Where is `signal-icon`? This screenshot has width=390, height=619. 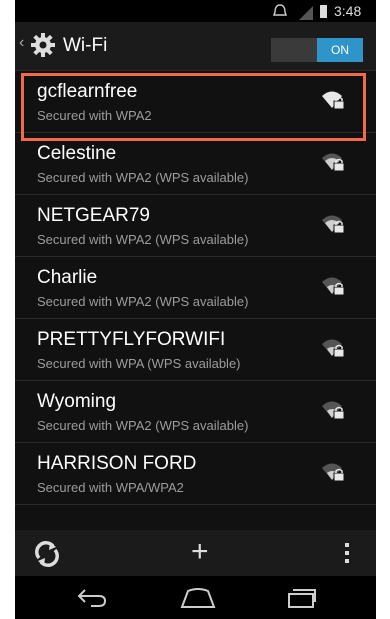
signal-icon is located at coordinates (306, 13).